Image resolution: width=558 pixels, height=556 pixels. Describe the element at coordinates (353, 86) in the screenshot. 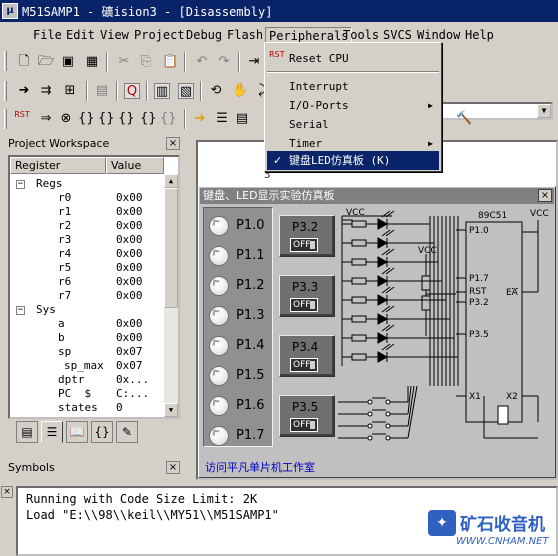

I see `menu-interrupt: Interrupt` at that location.